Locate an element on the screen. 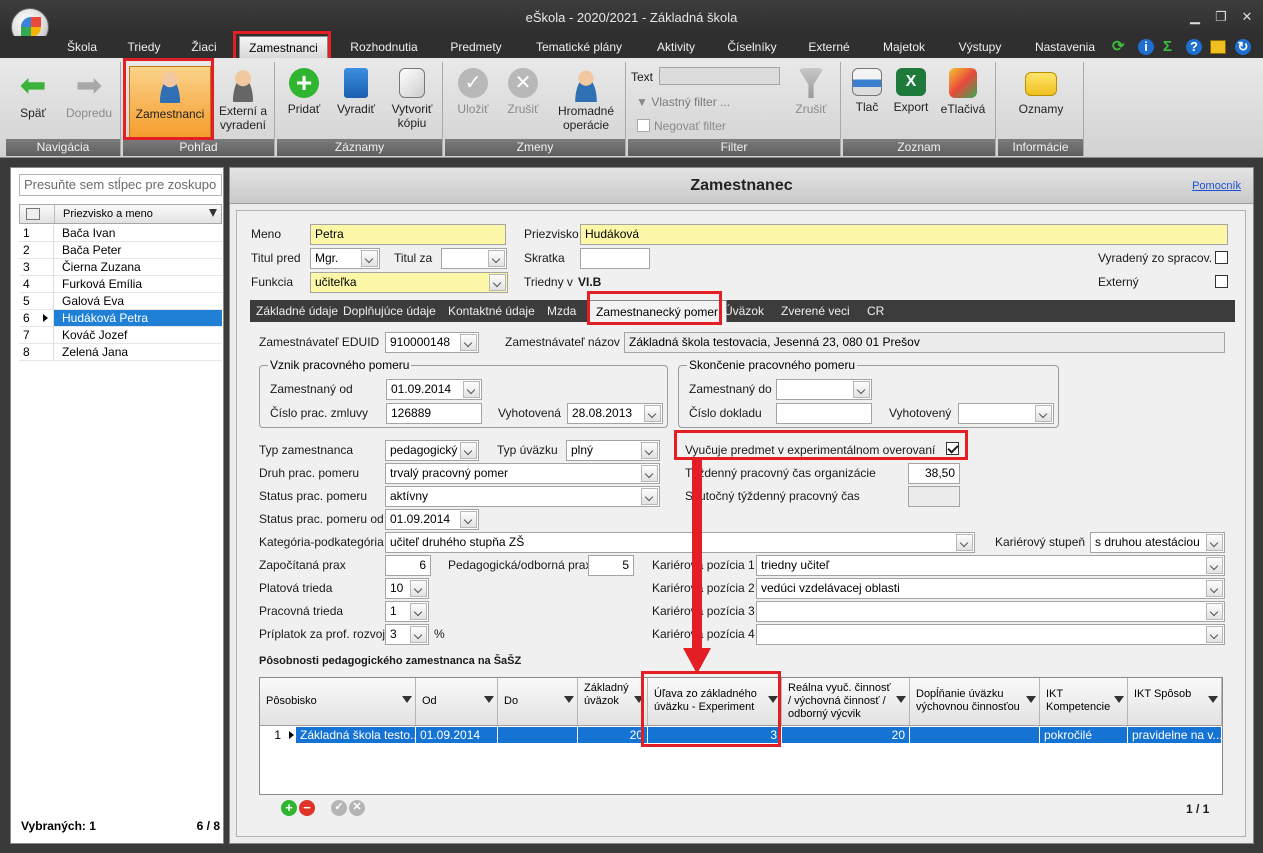 Image resolution: width=1263 pixels, height=853 pixels. menu-nastavenia: Nastavenia is located at coordinates (1065, 47).